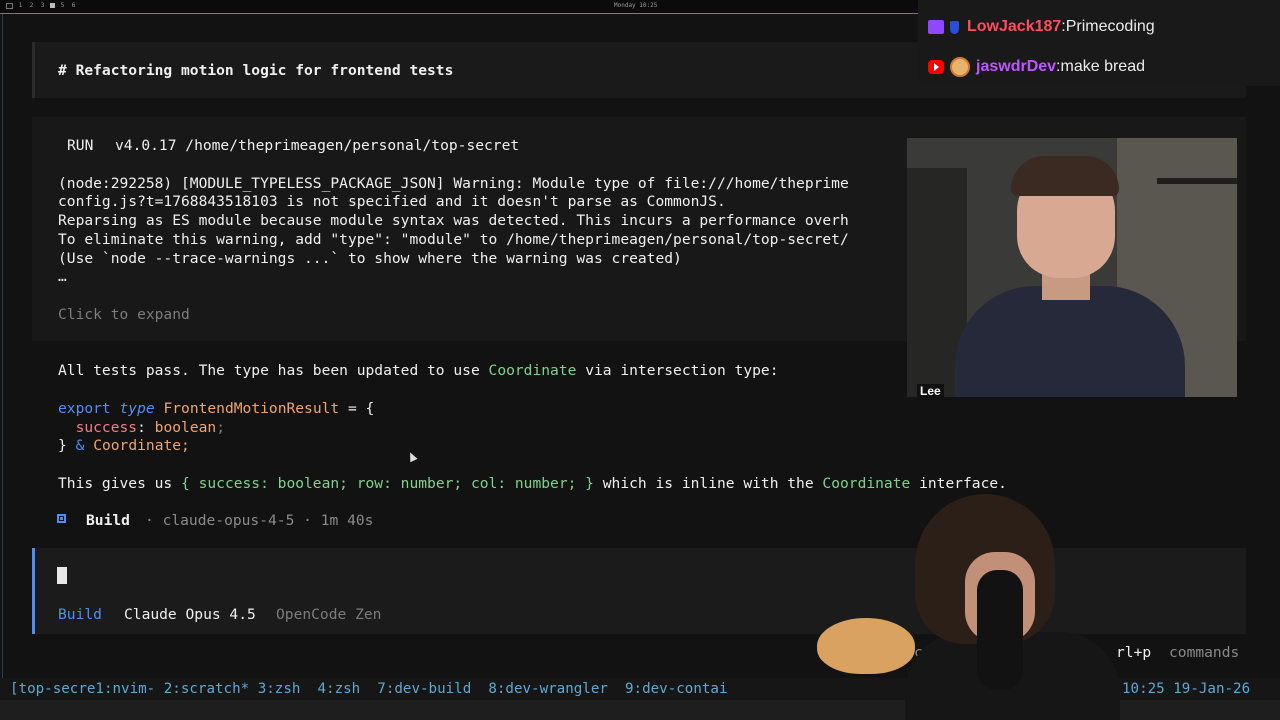 This screenshot has width=1280, height=720. What do you see at coordinates (62, 575) in the screenshot?
I see `text-cursor` at bounding box center [62, 575].